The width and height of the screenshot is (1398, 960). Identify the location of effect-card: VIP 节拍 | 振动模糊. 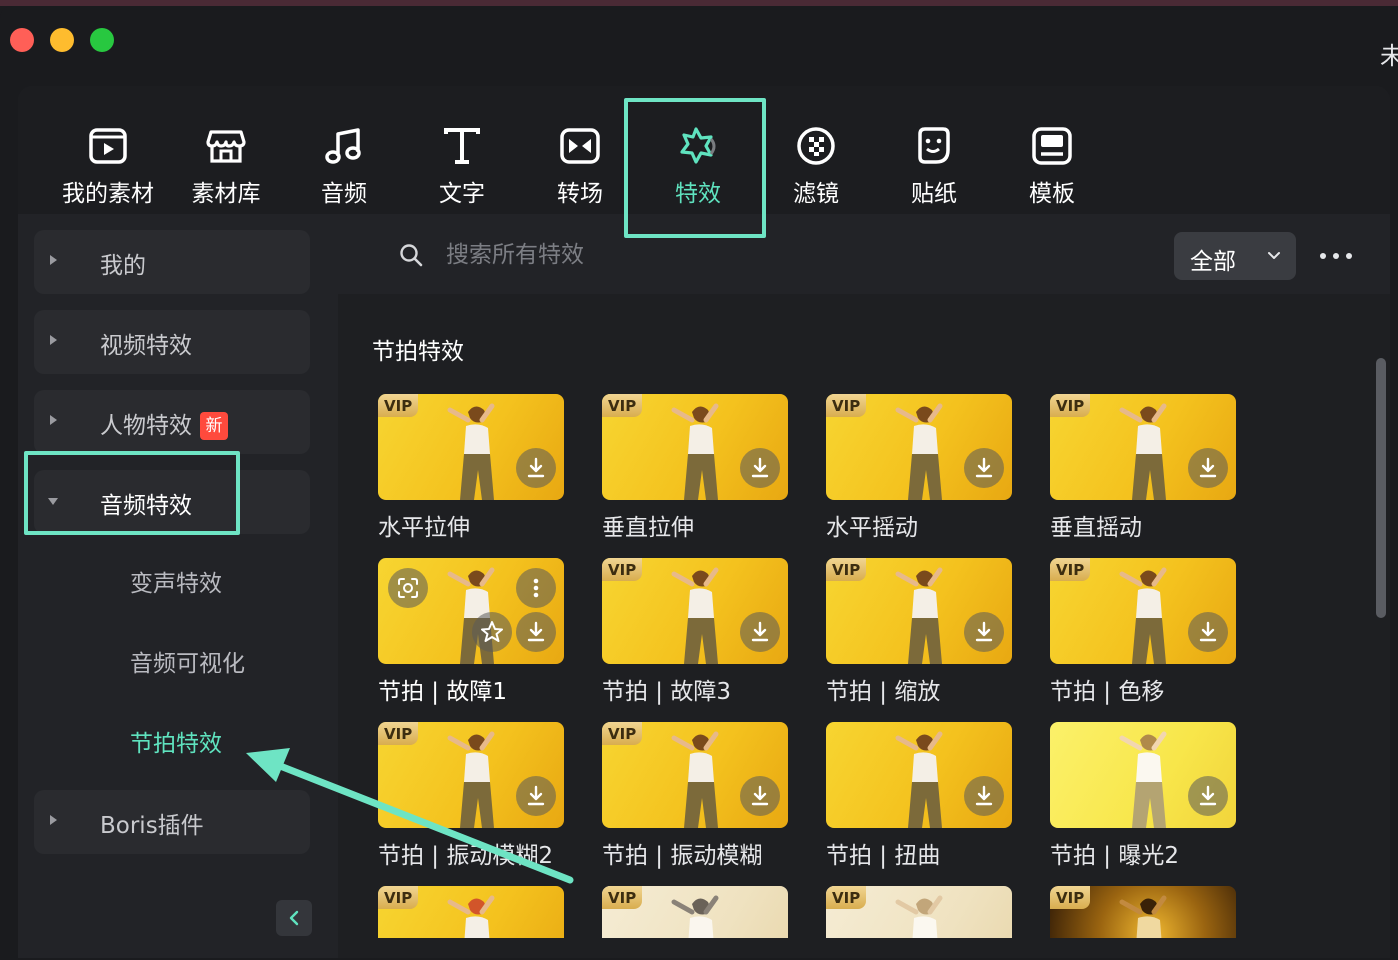
(695, 796).